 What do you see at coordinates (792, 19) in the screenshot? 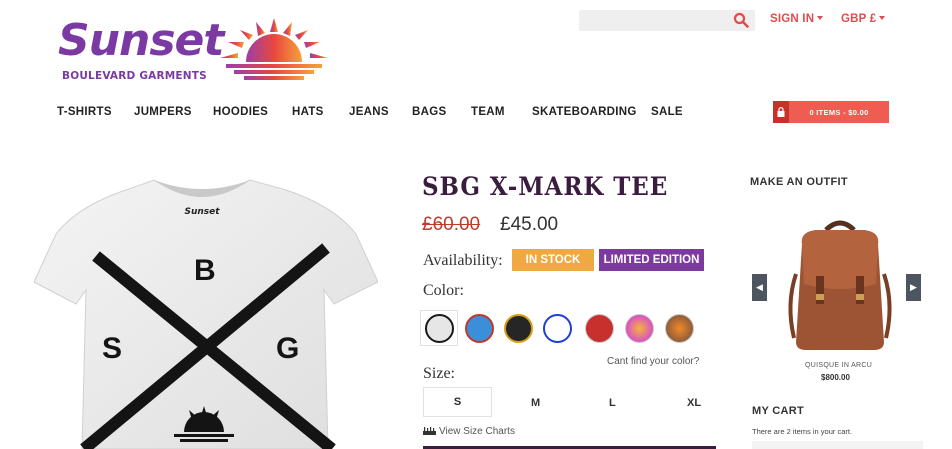
I see `sign-in-label: SIGN IN` at bounding box center [792, 19].